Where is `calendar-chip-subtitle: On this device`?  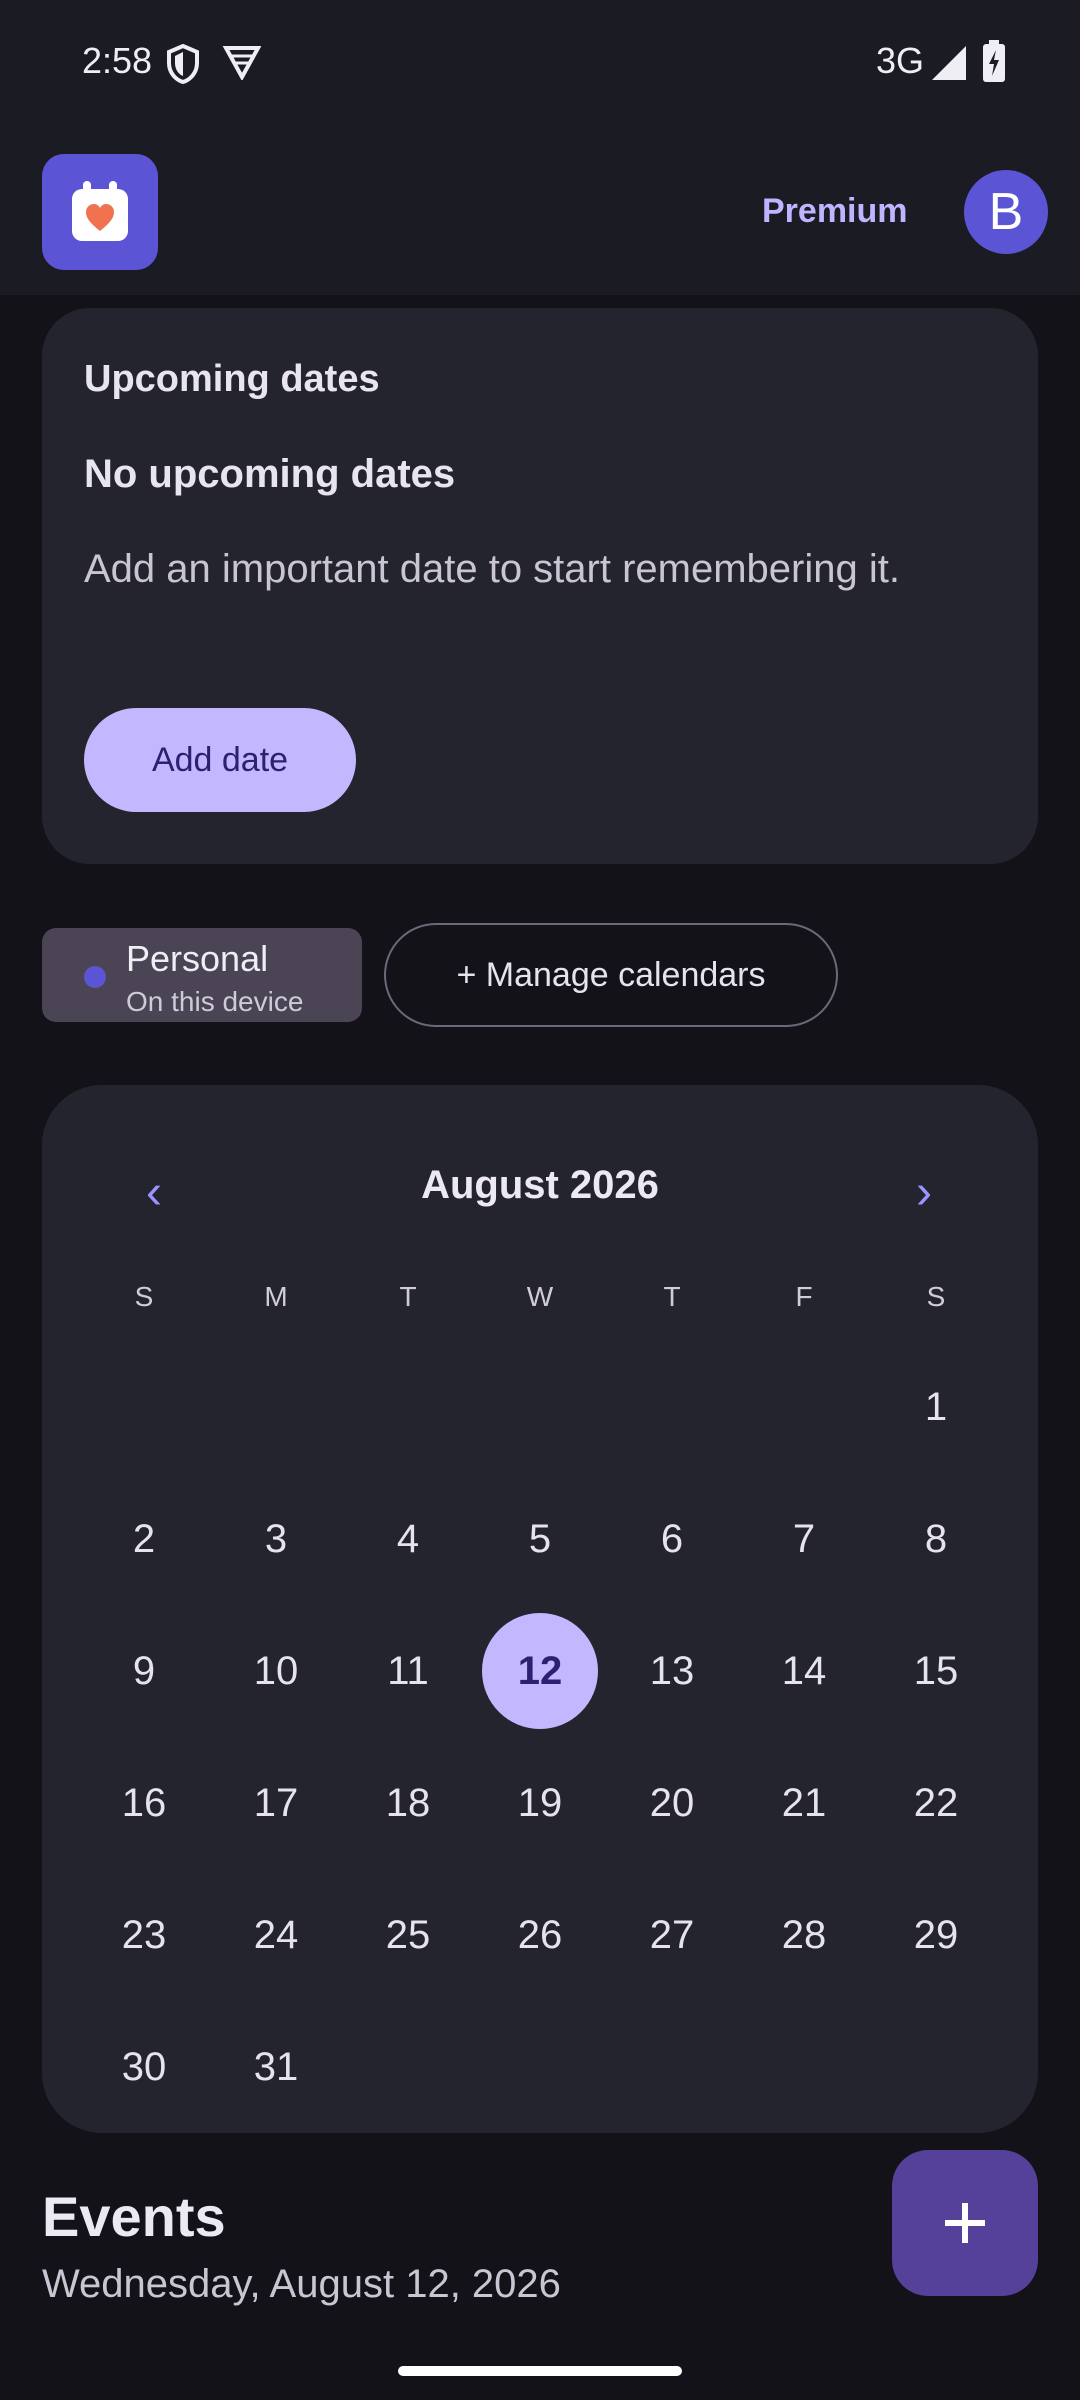 calendar-chip-subtitle: On this device is located at coordinates (215, 1001).